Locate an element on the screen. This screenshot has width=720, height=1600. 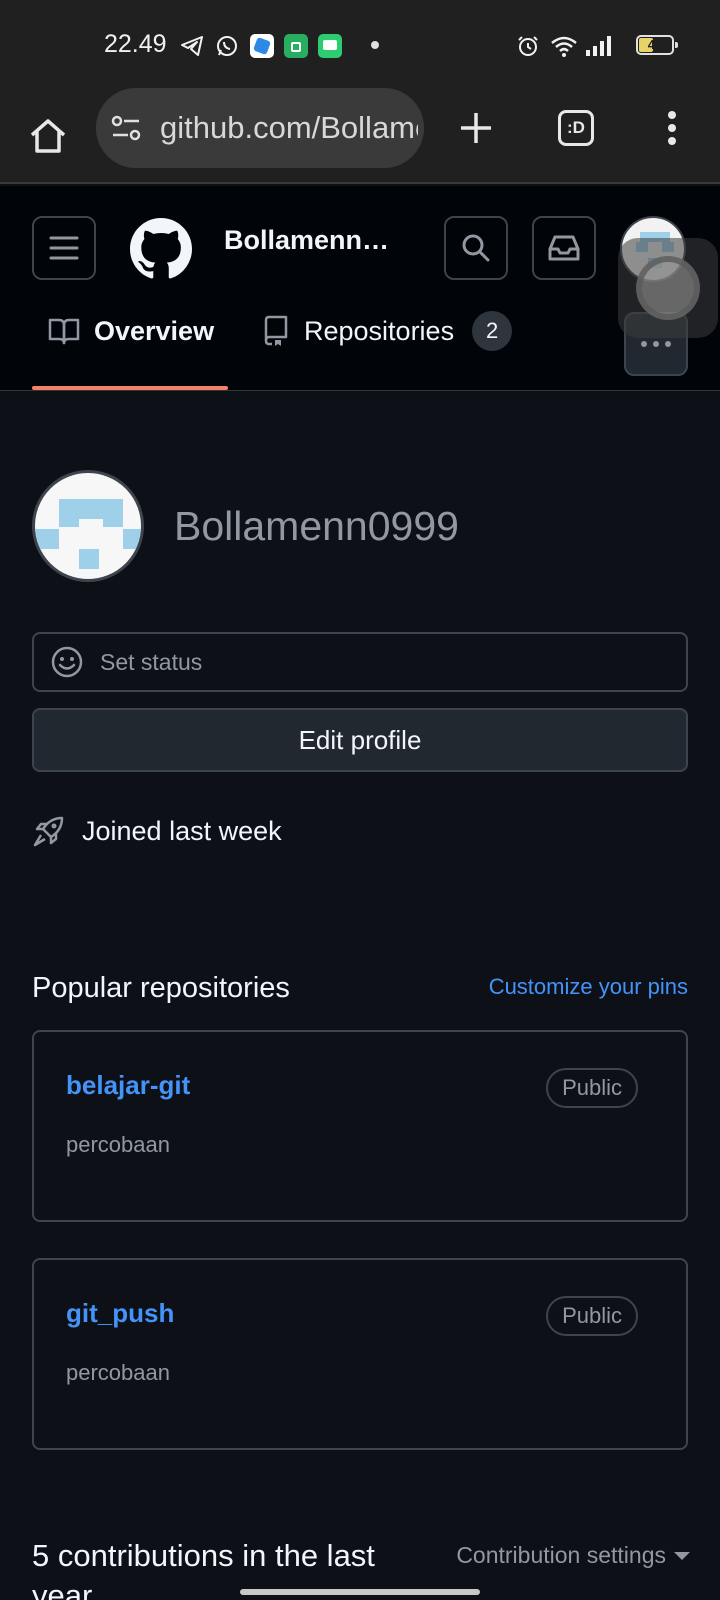
battery-icon: 43 is located at coordinates (657, 45).